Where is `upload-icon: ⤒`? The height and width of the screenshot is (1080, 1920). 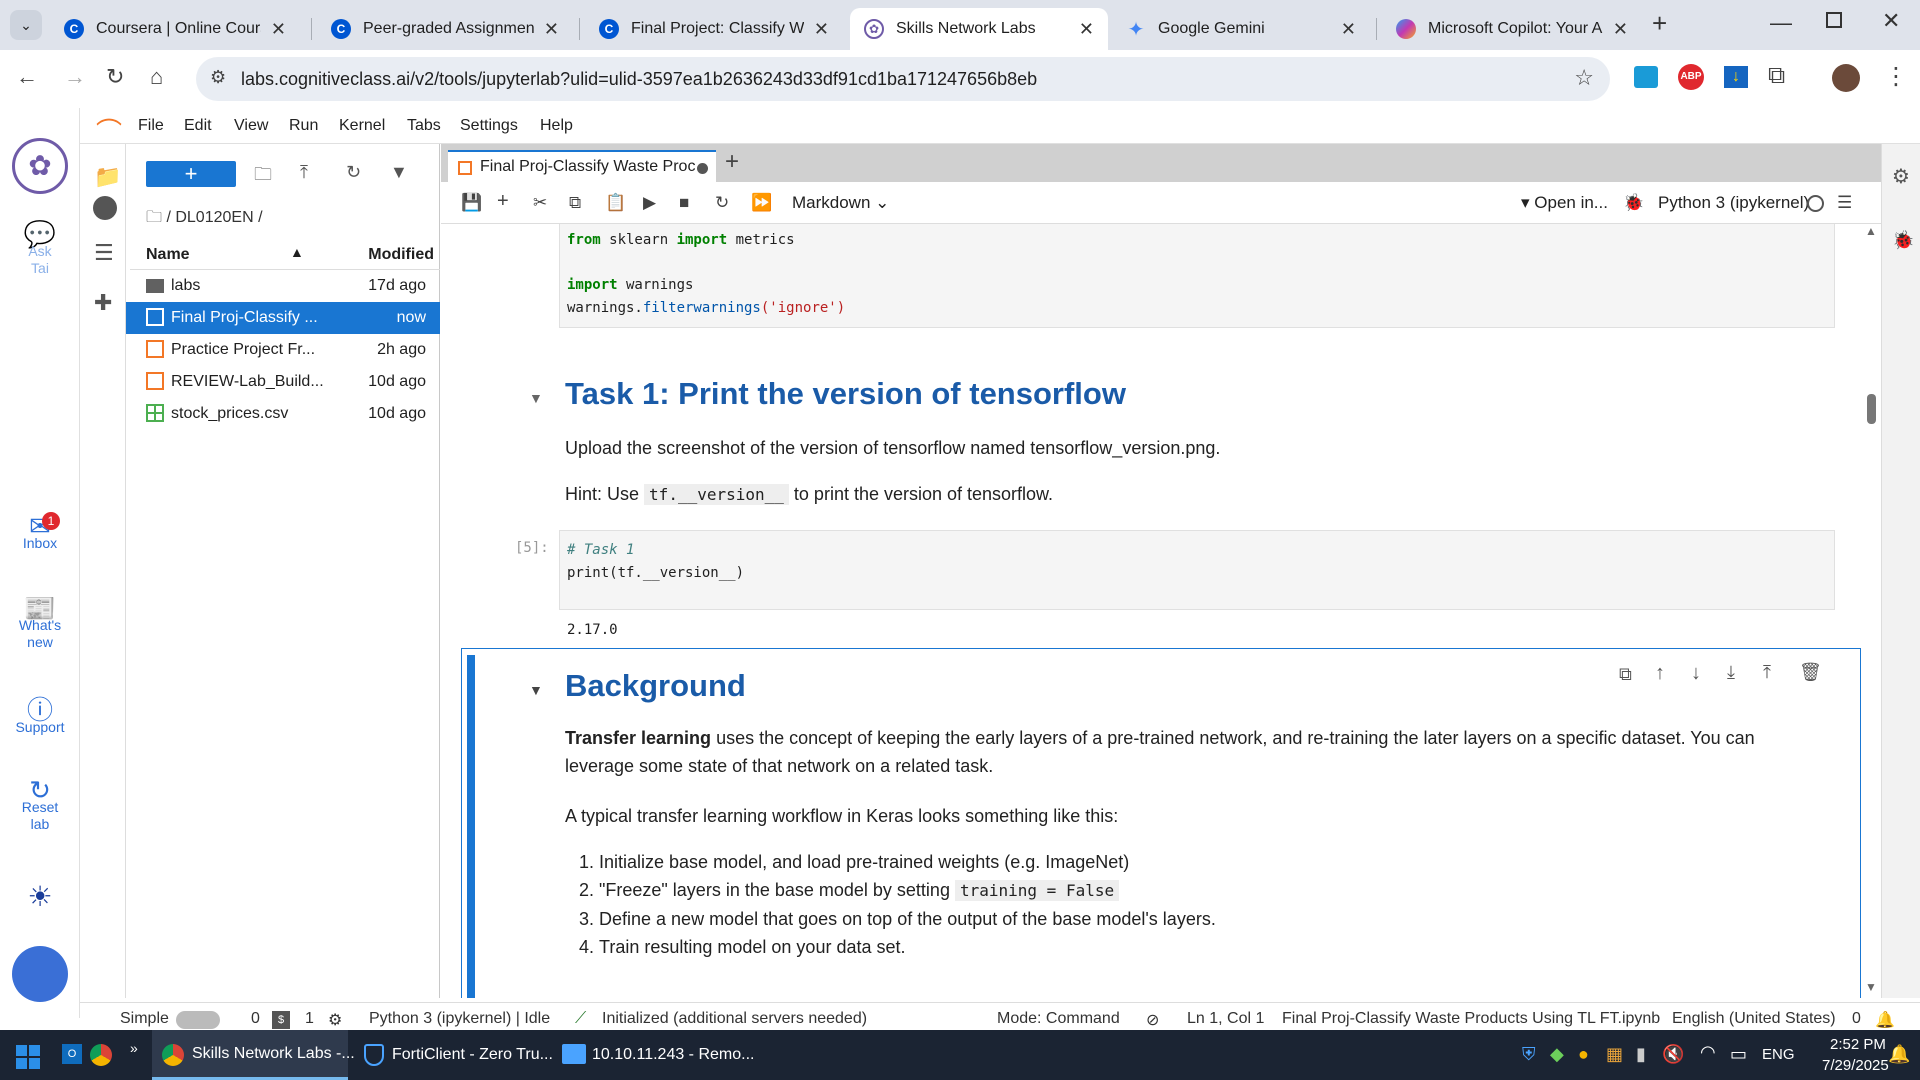
upload-icon: ⤒ is located at coordinates (304, 172).